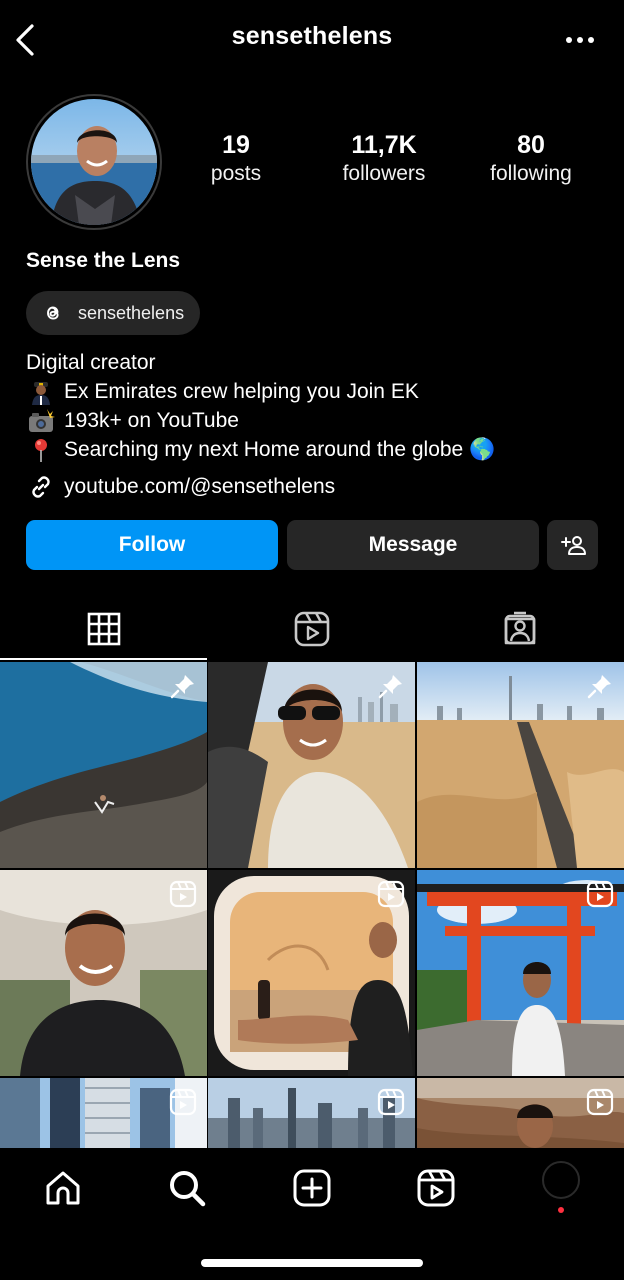 The width and height of the screenshot is (624, 1280). I want to click on profile-tabs, so click(312, 629).